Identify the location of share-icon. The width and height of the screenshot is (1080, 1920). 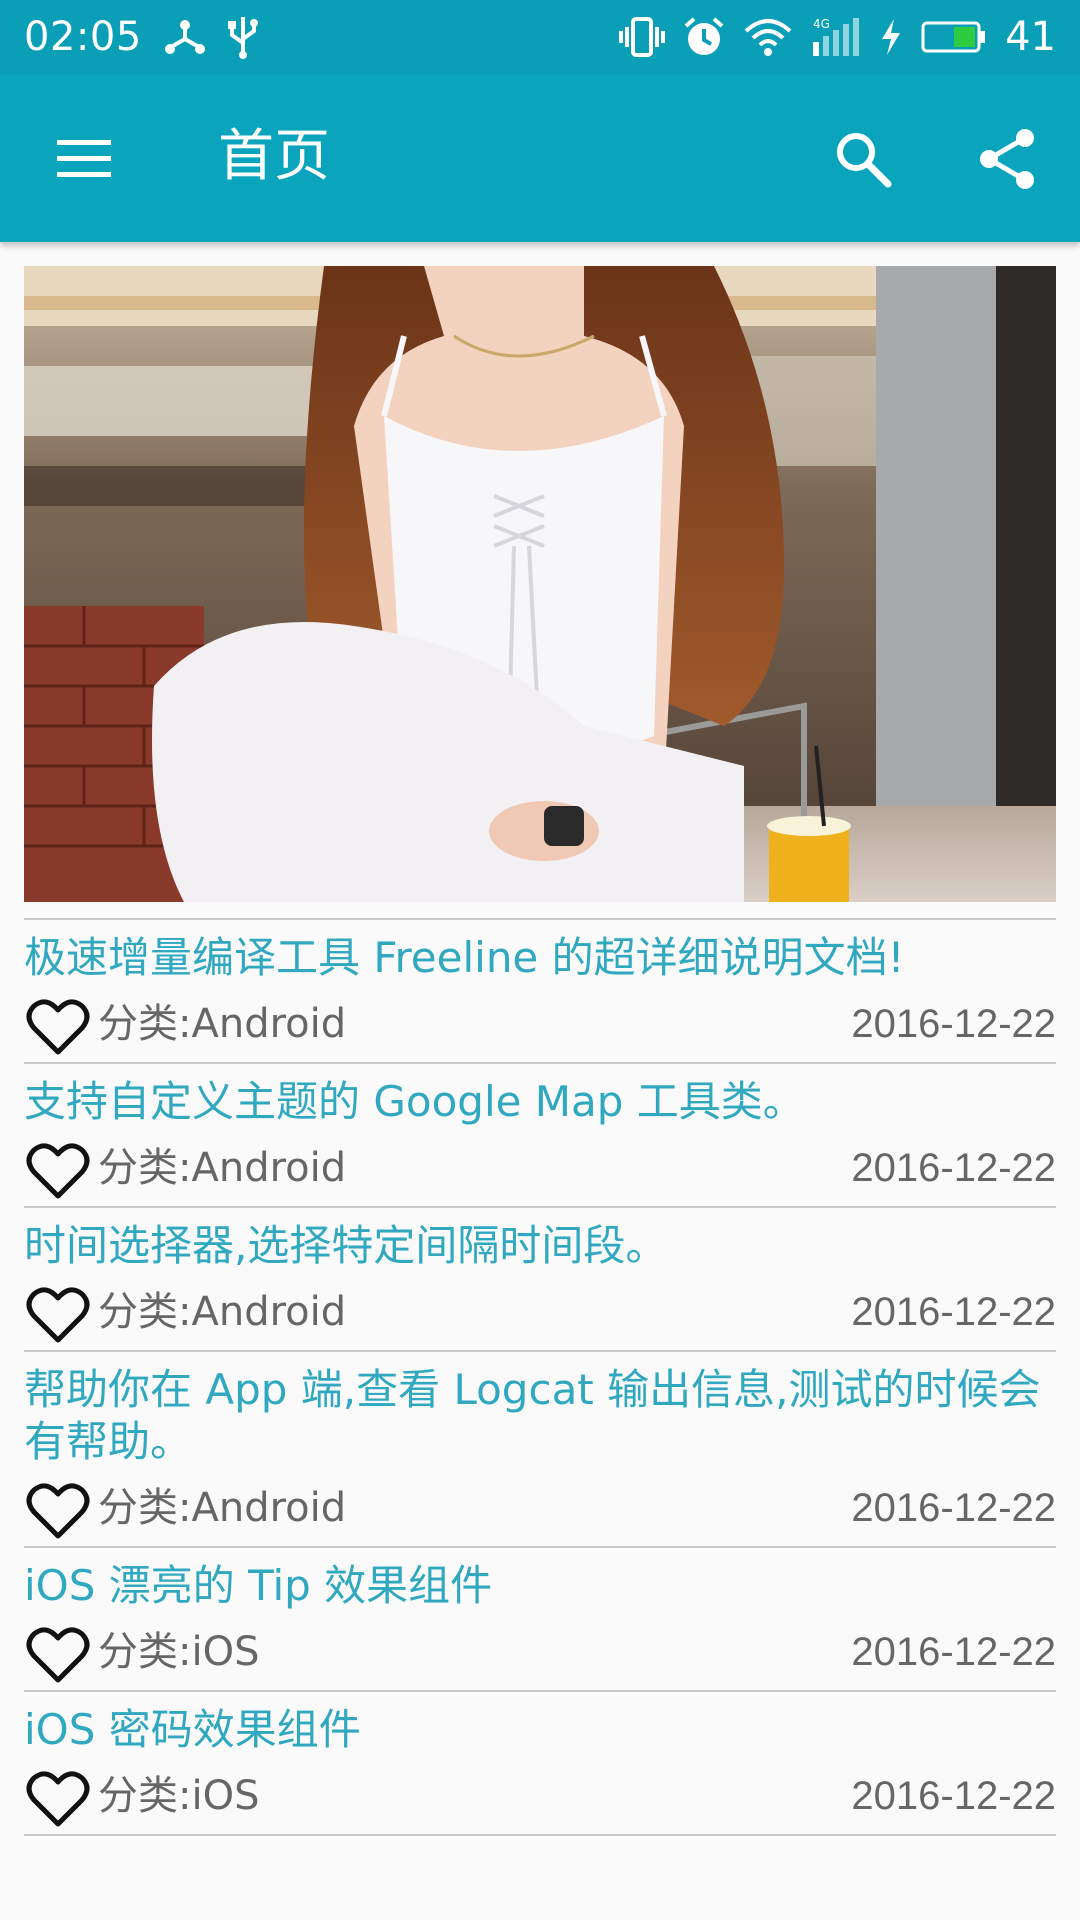
(1007, 159).